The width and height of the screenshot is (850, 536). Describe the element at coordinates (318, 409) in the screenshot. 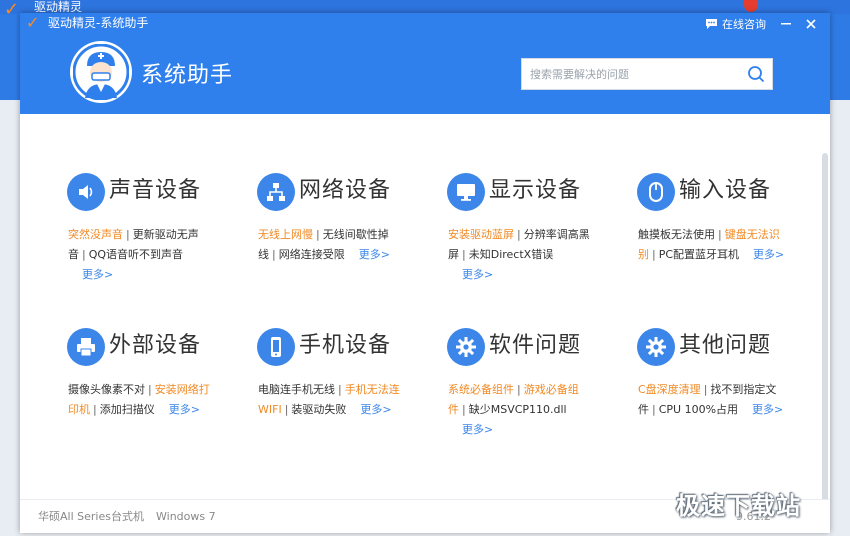

I see `problem-link: 装驱动失败` at that location.